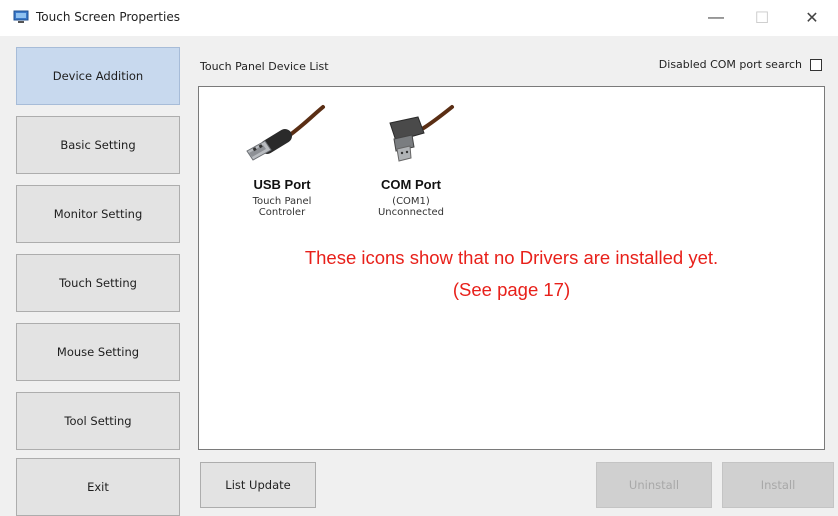  I want to click on close-button: ✕, so click(812, 18).